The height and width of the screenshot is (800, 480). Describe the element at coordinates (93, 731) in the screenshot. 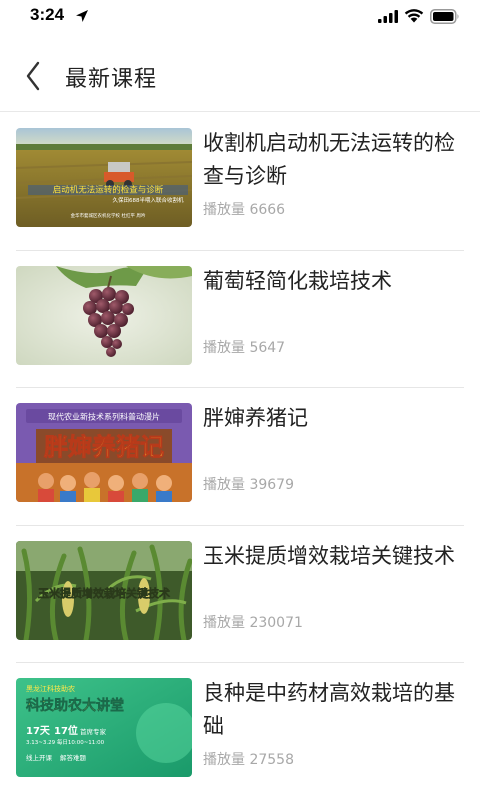

I see `poster-experts-label: 首席专家` at that location.